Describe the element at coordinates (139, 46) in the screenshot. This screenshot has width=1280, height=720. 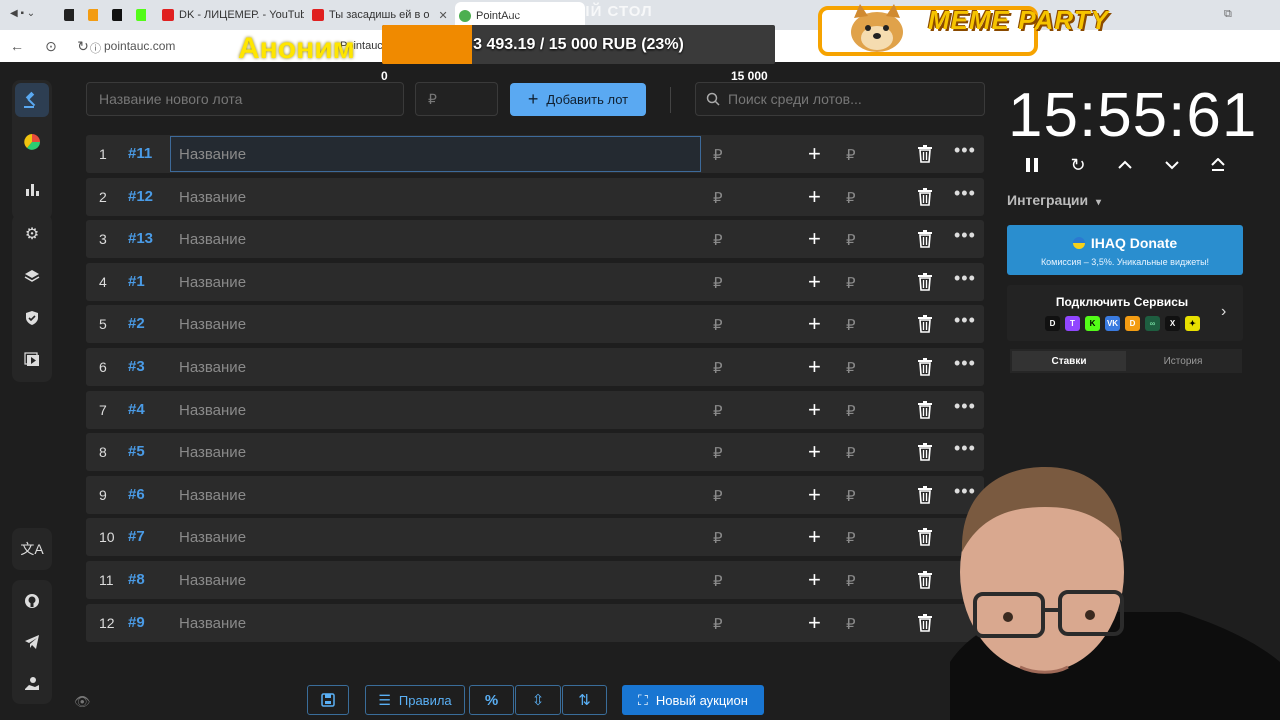
I see `url-text: pointauc.com` at that location.